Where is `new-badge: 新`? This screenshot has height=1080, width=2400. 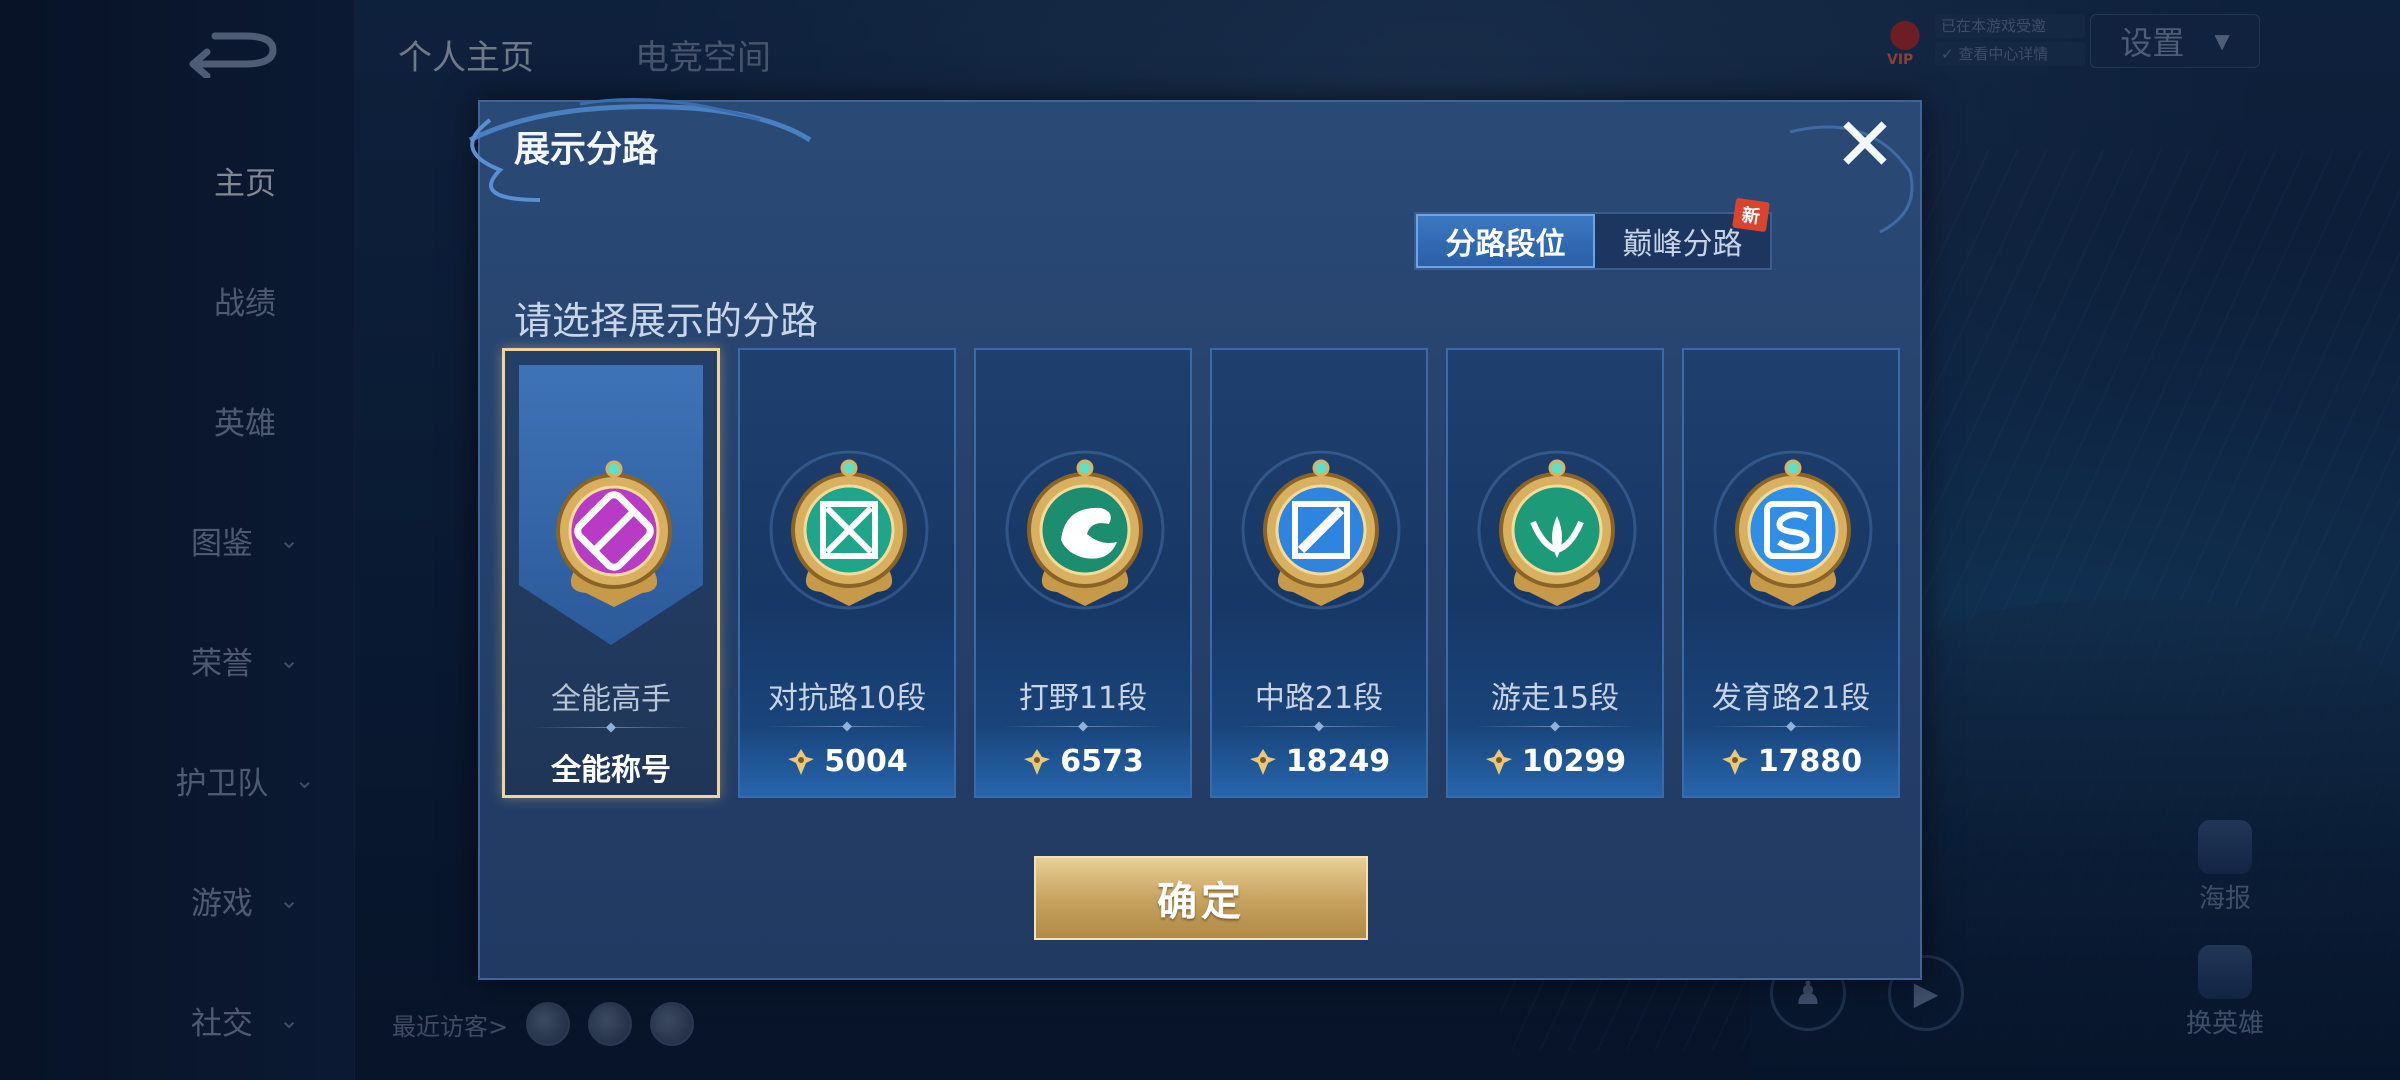 new-badge: 新 is located at coordinates (1751, 215).